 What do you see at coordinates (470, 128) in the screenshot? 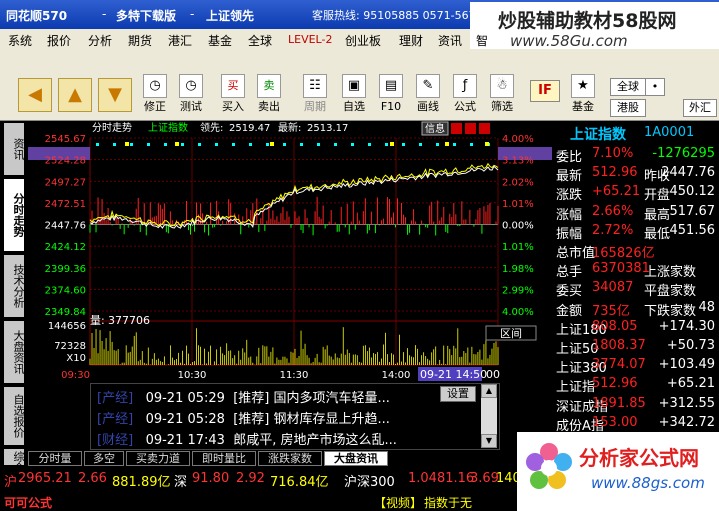
I see `minus-icon` at bounding box center [470, 128].